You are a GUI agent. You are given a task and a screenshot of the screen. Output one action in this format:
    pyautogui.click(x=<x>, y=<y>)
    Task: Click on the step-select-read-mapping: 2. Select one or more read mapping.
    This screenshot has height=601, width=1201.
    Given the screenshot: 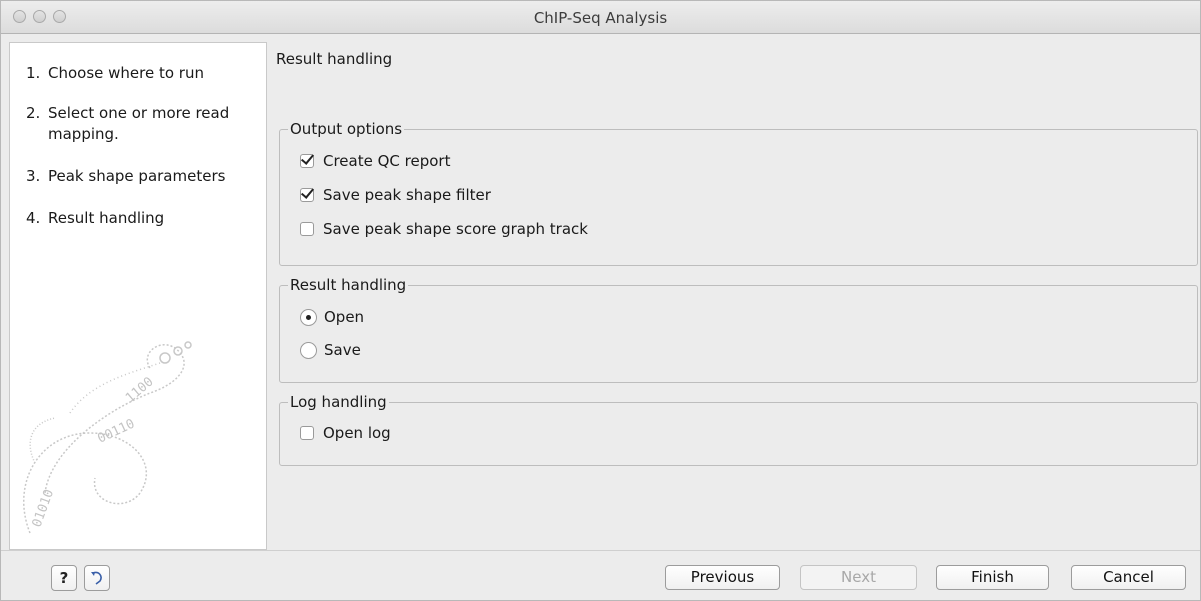 What is the action you would take?
    pyautogui.click(x=137, y=124)
    